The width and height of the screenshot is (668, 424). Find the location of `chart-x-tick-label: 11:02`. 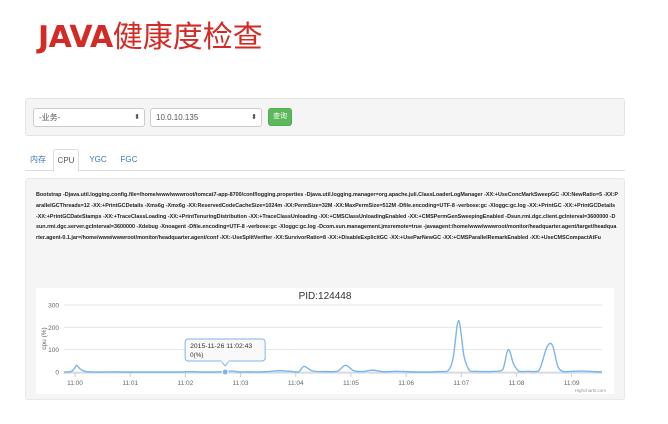

chart-x-tick-label: 11:02 is located at coordinates (185, 383).